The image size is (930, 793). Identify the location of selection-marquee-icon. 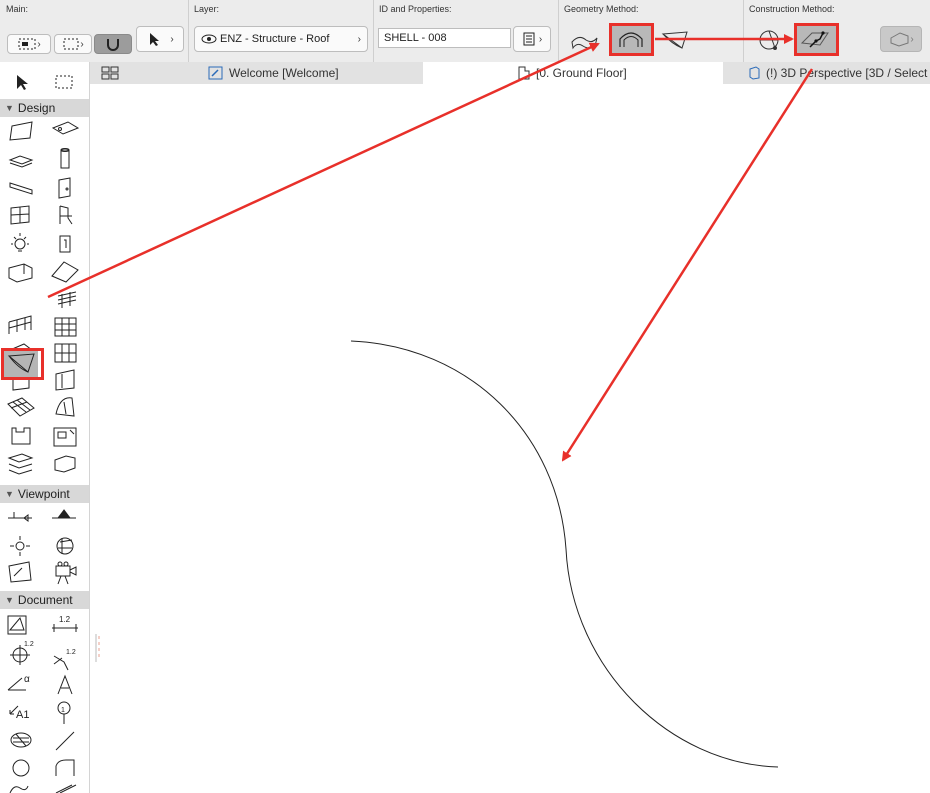
(27, 44).